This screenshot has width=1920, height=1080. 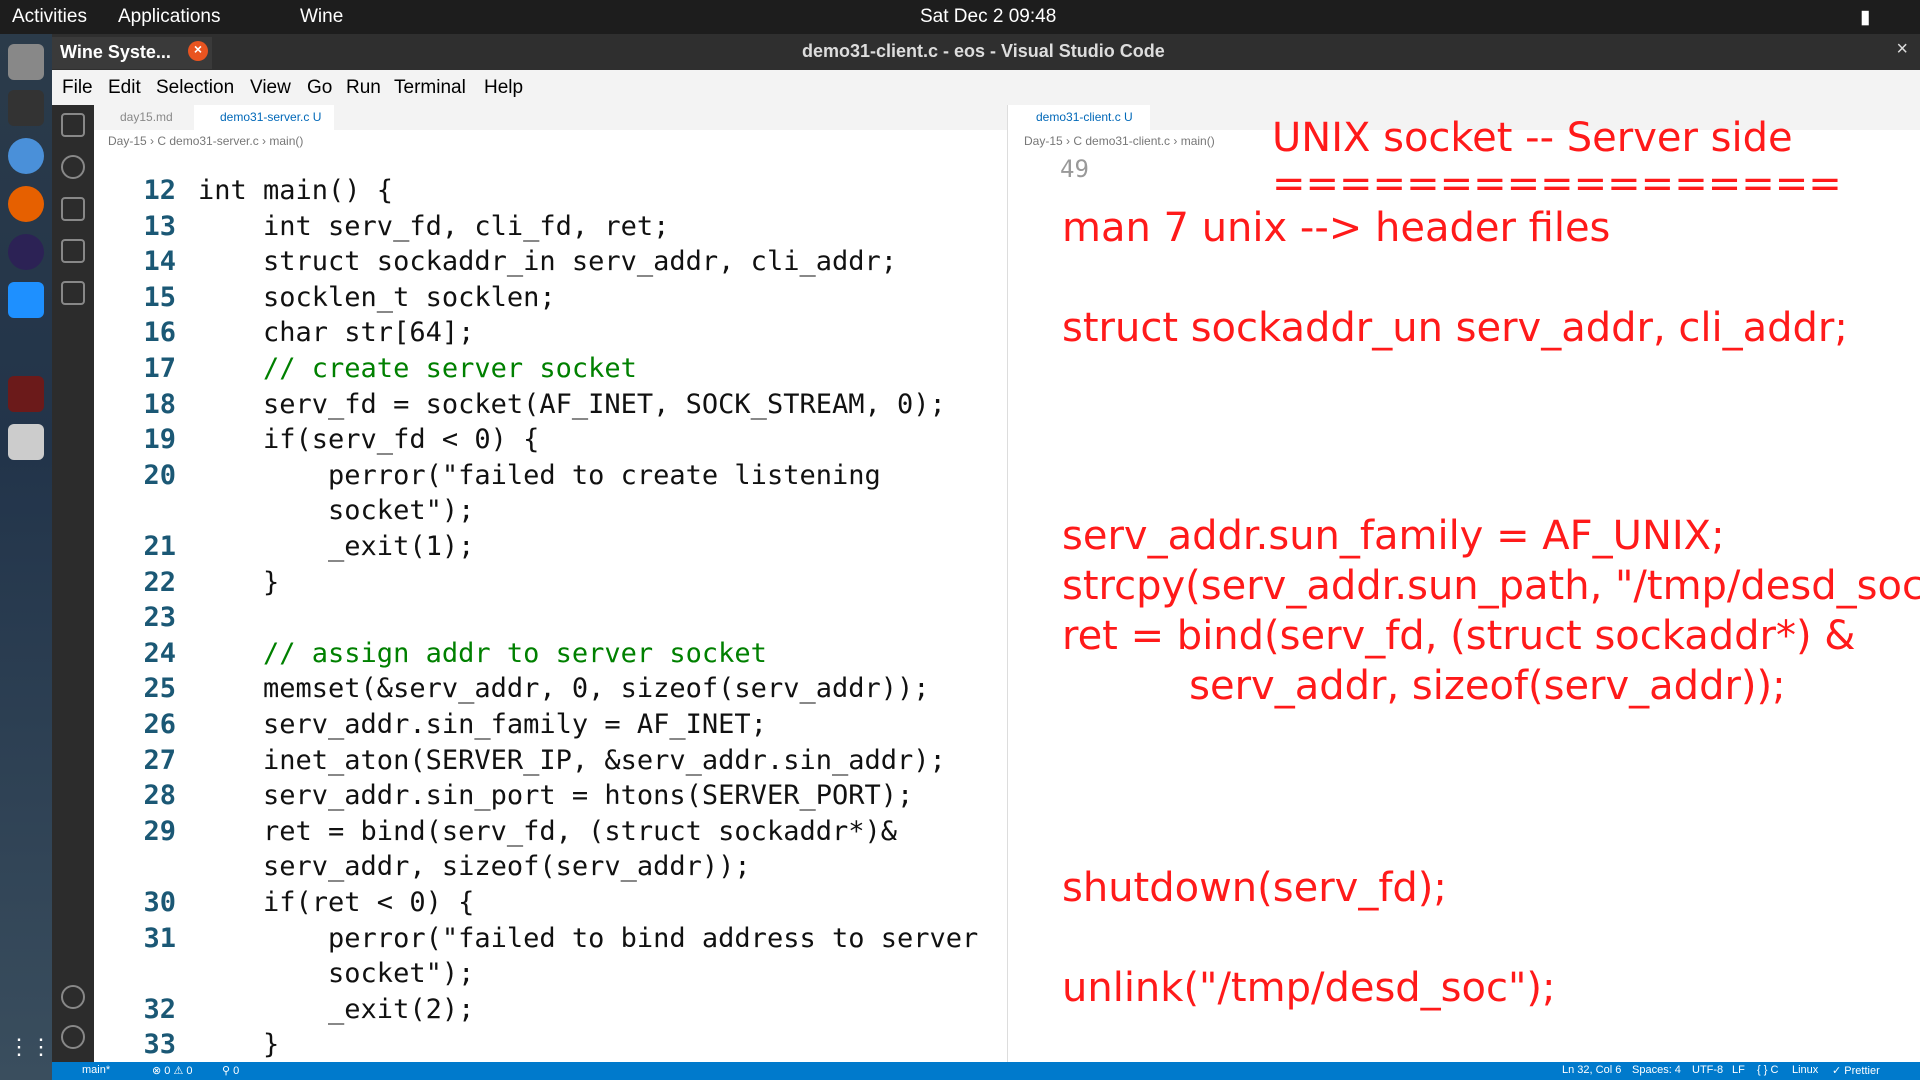 What do you see at coordinates (430, 88) in the screenshot?
I see `menu-terminal: Terminal` at bounding box center [430, 88].